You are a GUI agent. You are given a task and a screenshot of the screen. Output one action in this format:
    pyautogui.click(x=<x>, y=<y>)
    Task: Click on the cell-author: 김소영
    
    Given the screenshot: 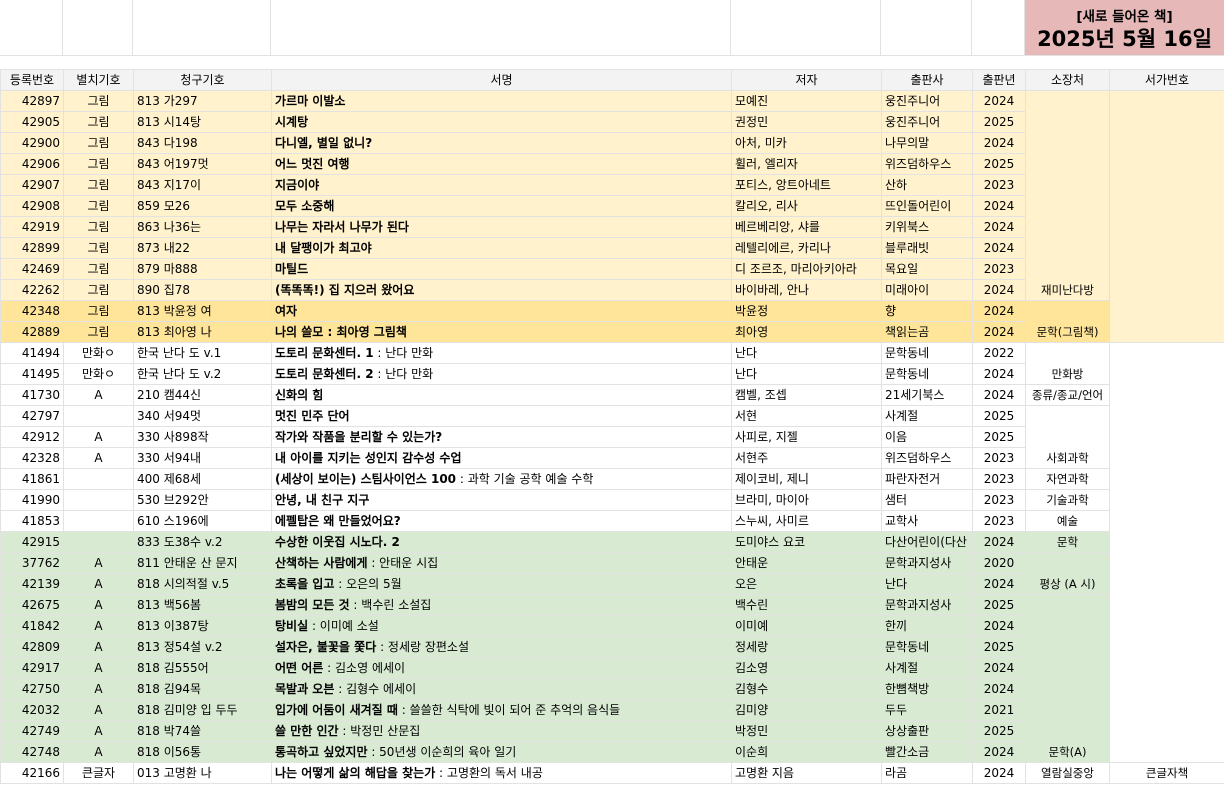 What is the action you would take?
    pyautogui.click(x=806, y=668)
    